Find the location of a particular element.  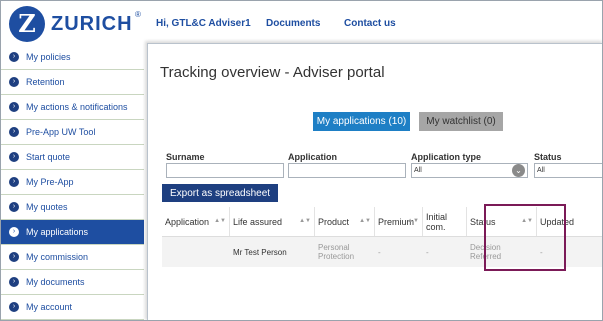

sidebar-item-my-documents: › My documents is located at coordinates (72, 282).